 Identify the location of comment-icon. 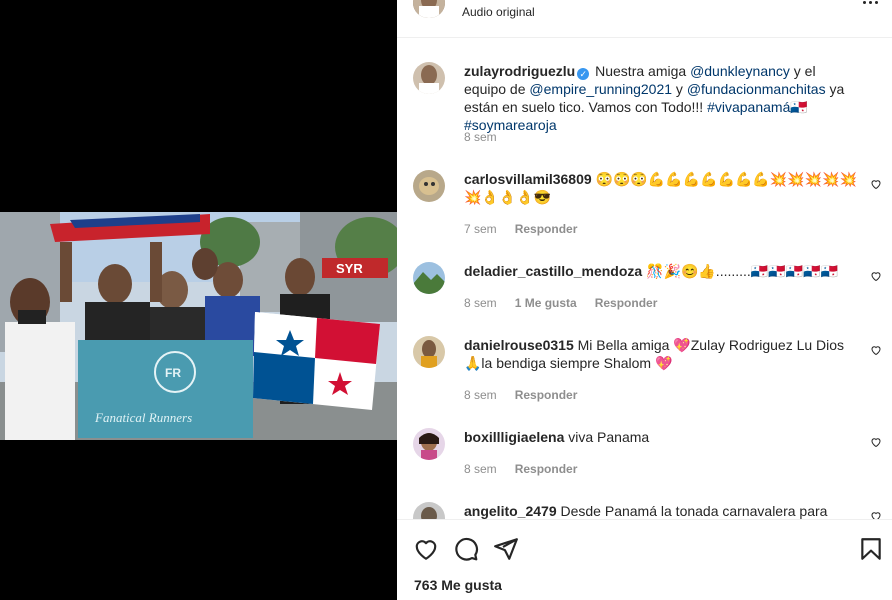
(466, 549).